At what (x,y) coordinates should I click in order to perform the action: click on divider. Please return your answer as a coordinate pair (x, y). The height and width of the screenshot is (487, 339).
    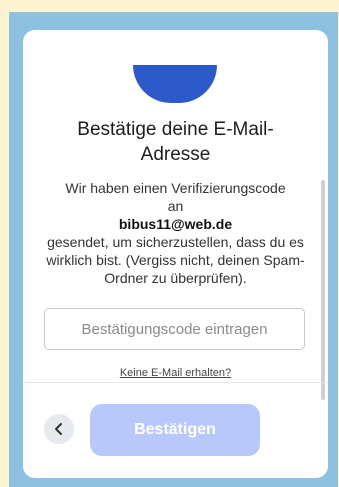
    Looking at the image, I should click on (175, 382).